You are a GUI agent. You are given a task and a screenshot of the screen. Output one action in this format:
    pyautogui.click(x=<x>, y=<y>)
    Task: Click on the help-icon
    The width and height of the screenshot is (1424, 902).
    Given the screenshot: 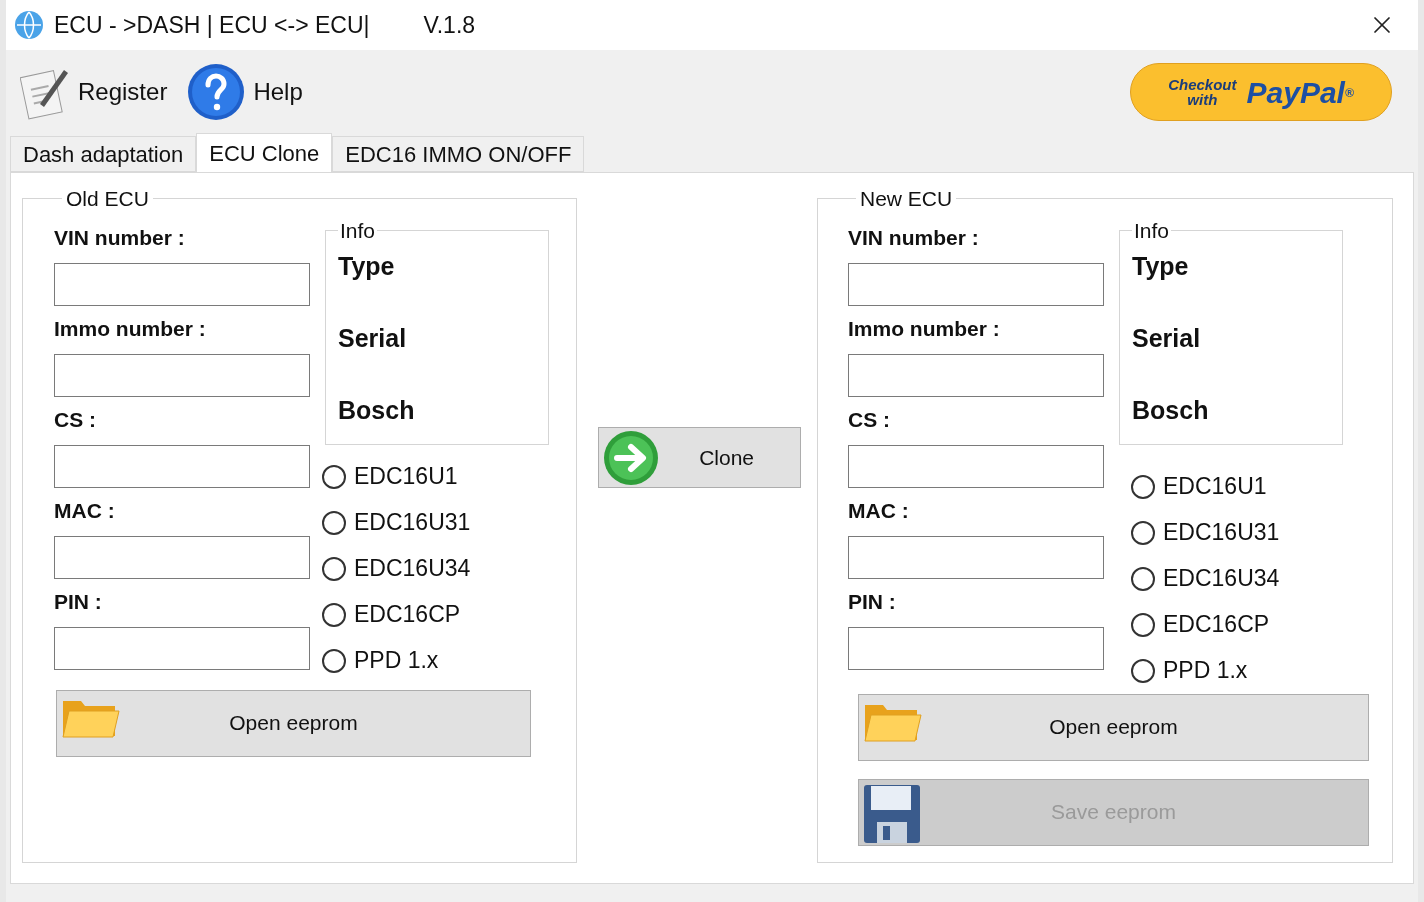 What is the action you would take?
    pyautogui.click(x=216, y=92)
    